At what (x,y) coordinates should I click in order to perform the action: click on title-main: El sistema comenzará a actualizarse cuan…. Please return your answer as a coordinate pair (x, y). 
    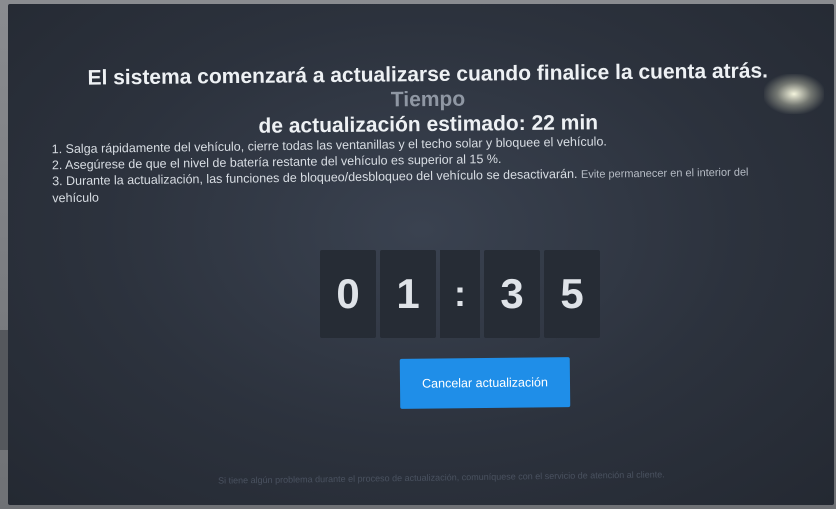
    Looking at the image, I should click on (428, 74).